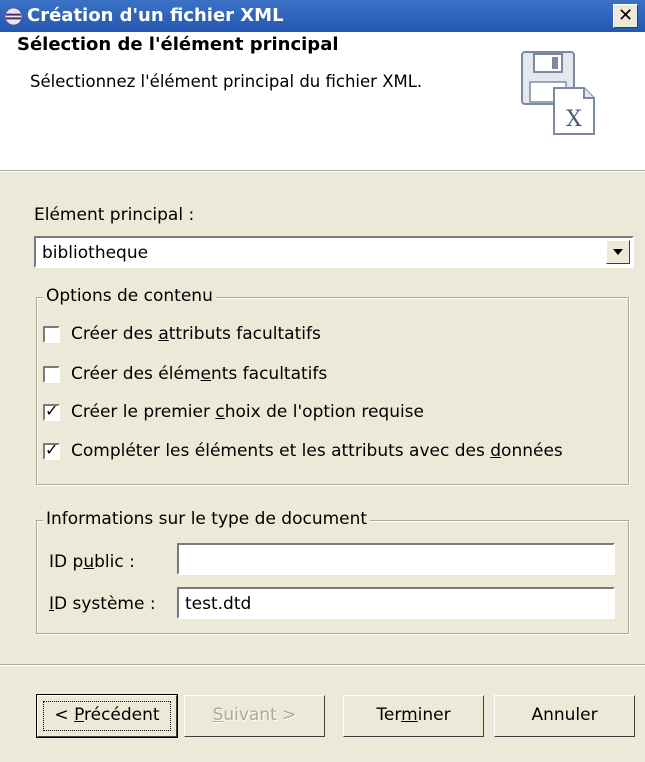  What do you see at coordinates (218, 604) in the screenshot?
I see `system-id-value: test.dtd` at bounding box center [218, 604].